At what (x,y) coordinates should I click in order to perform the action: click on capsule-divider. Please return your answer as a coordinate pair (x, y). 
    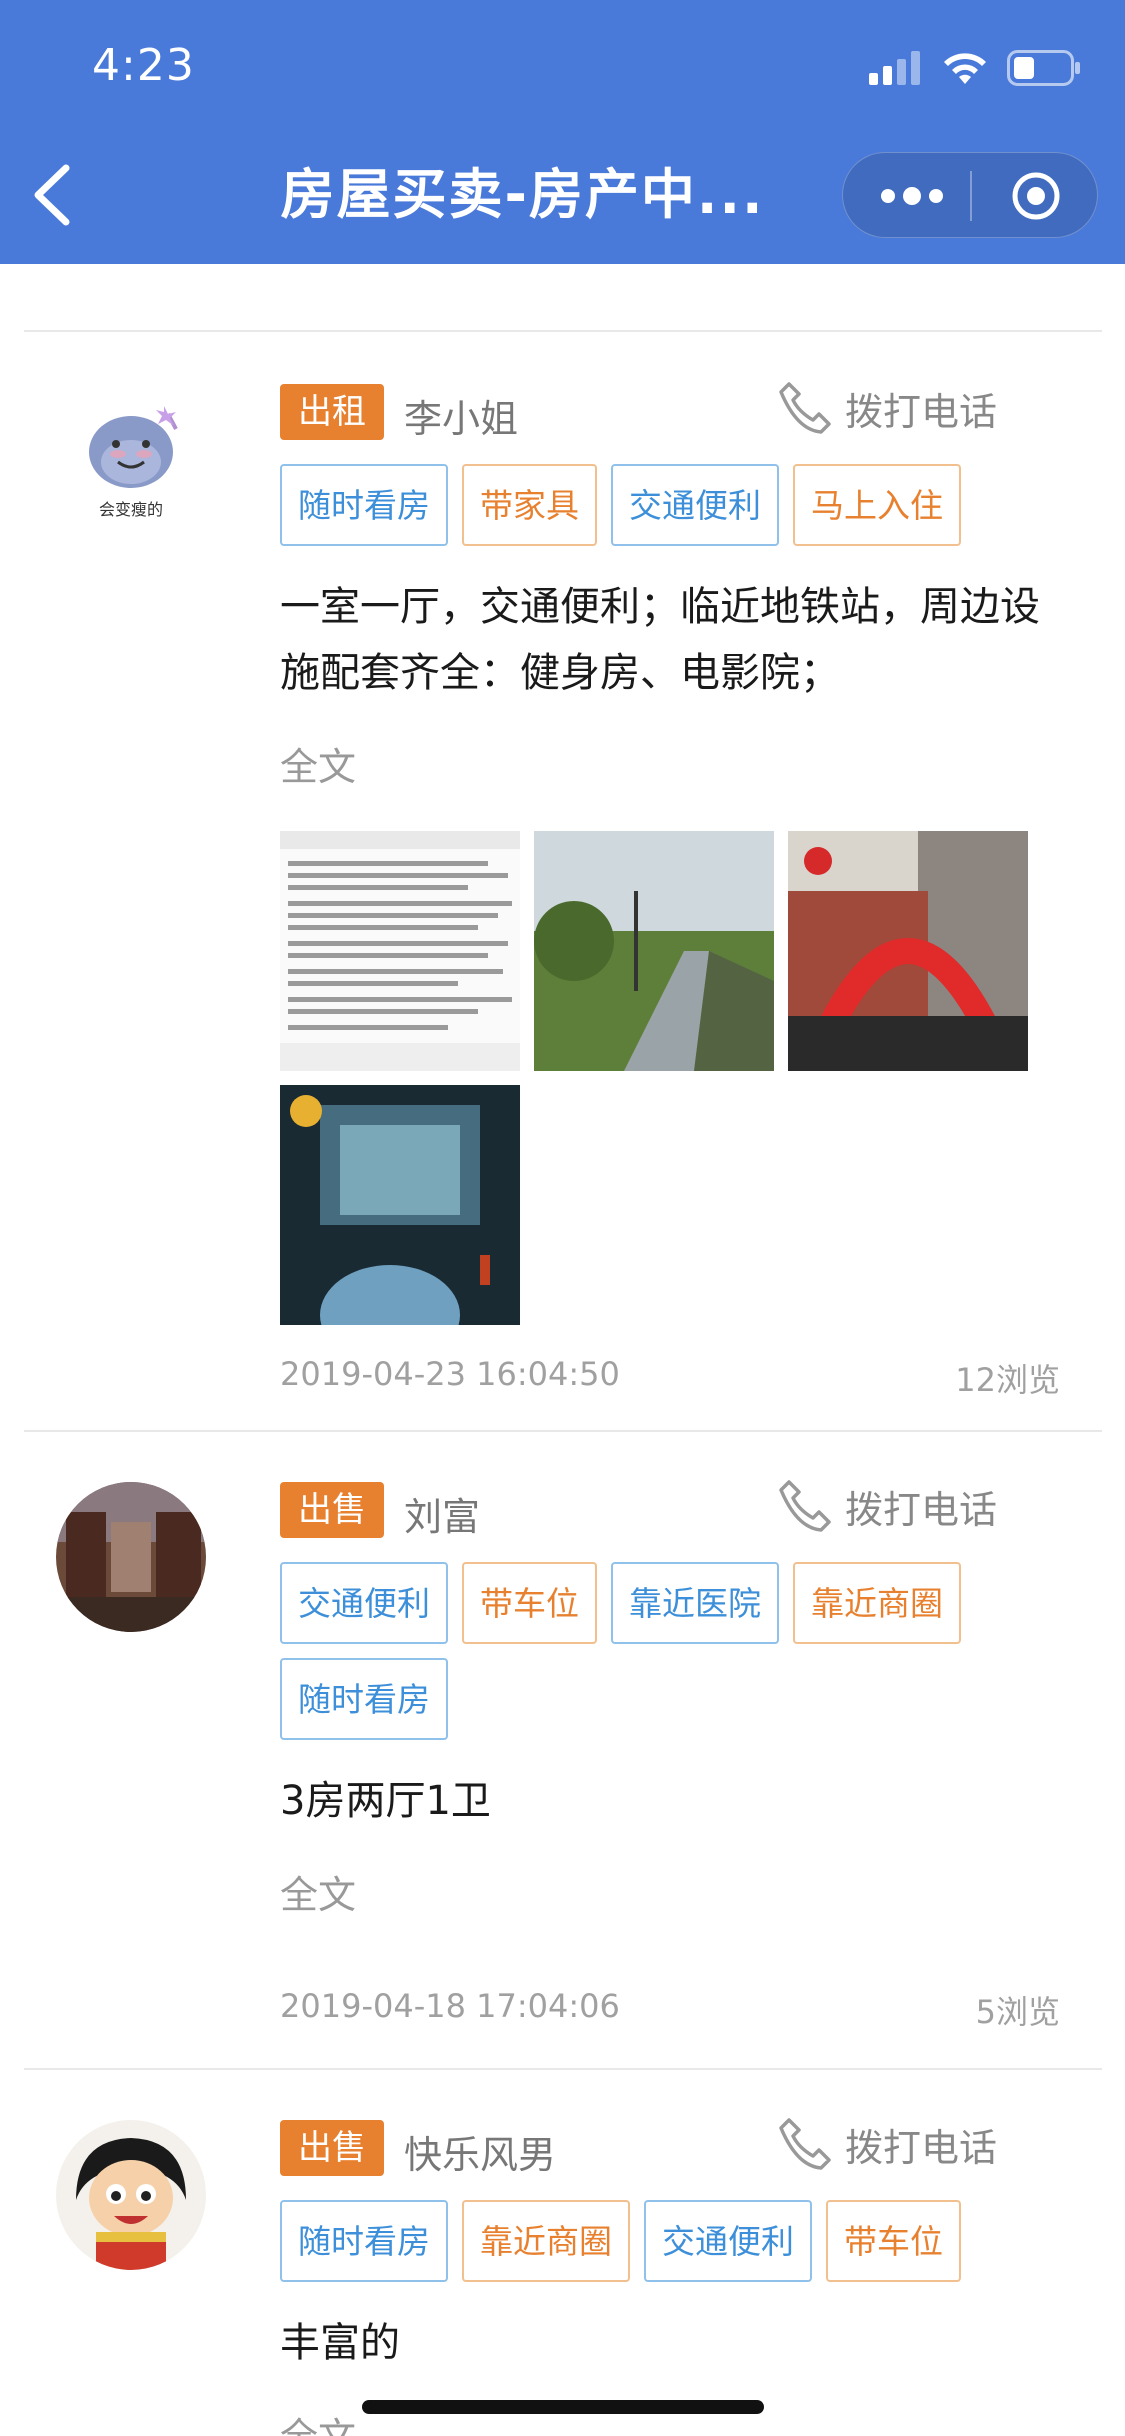
    Looking at the image, I should click on (971, 196).